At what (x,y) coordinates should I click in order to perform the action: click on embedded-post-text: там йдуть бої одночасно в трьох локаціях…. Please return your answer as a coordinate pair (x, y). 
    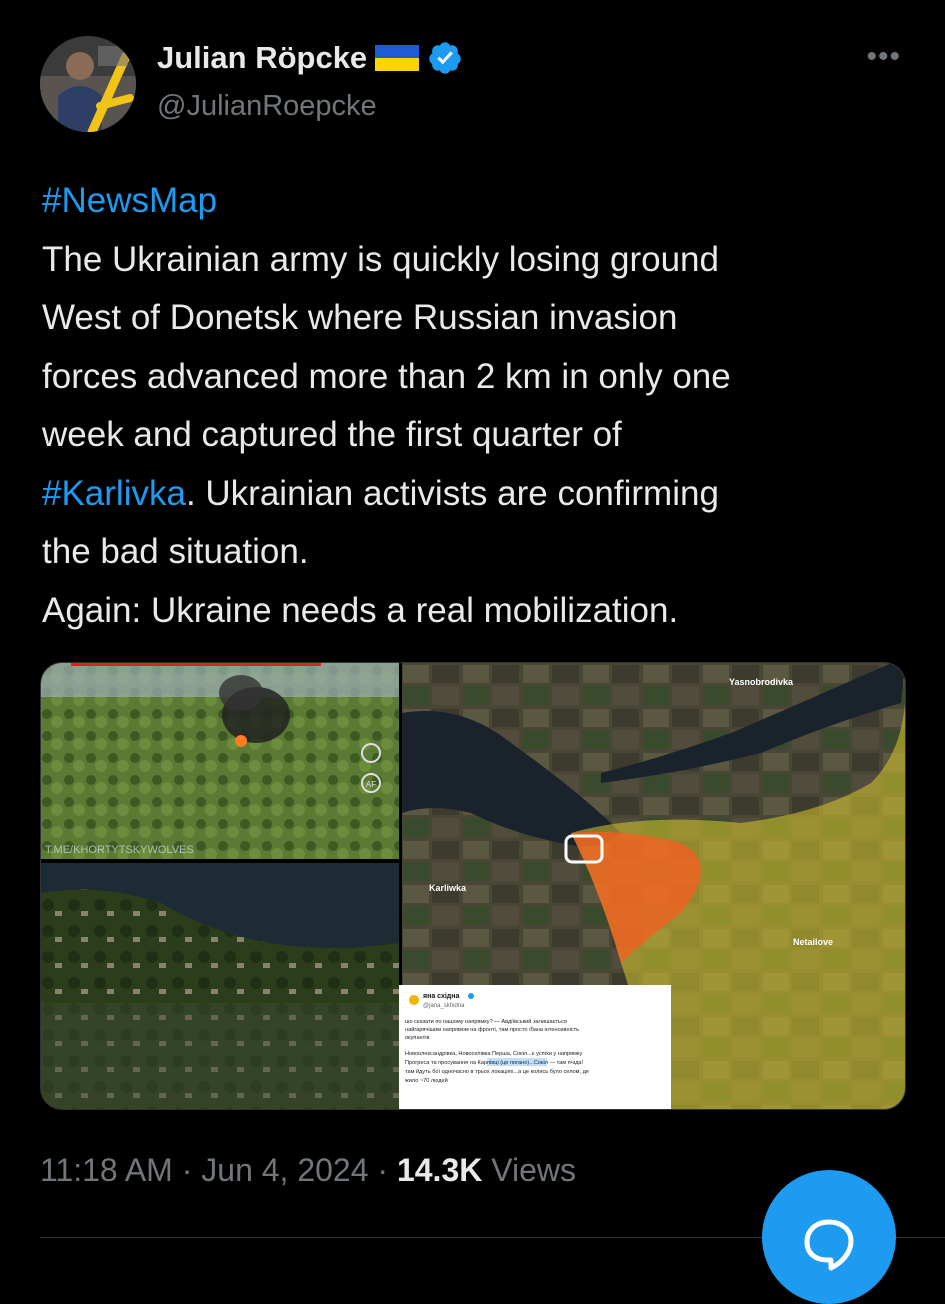
    Looking at the image, I should click on (497, 1071).